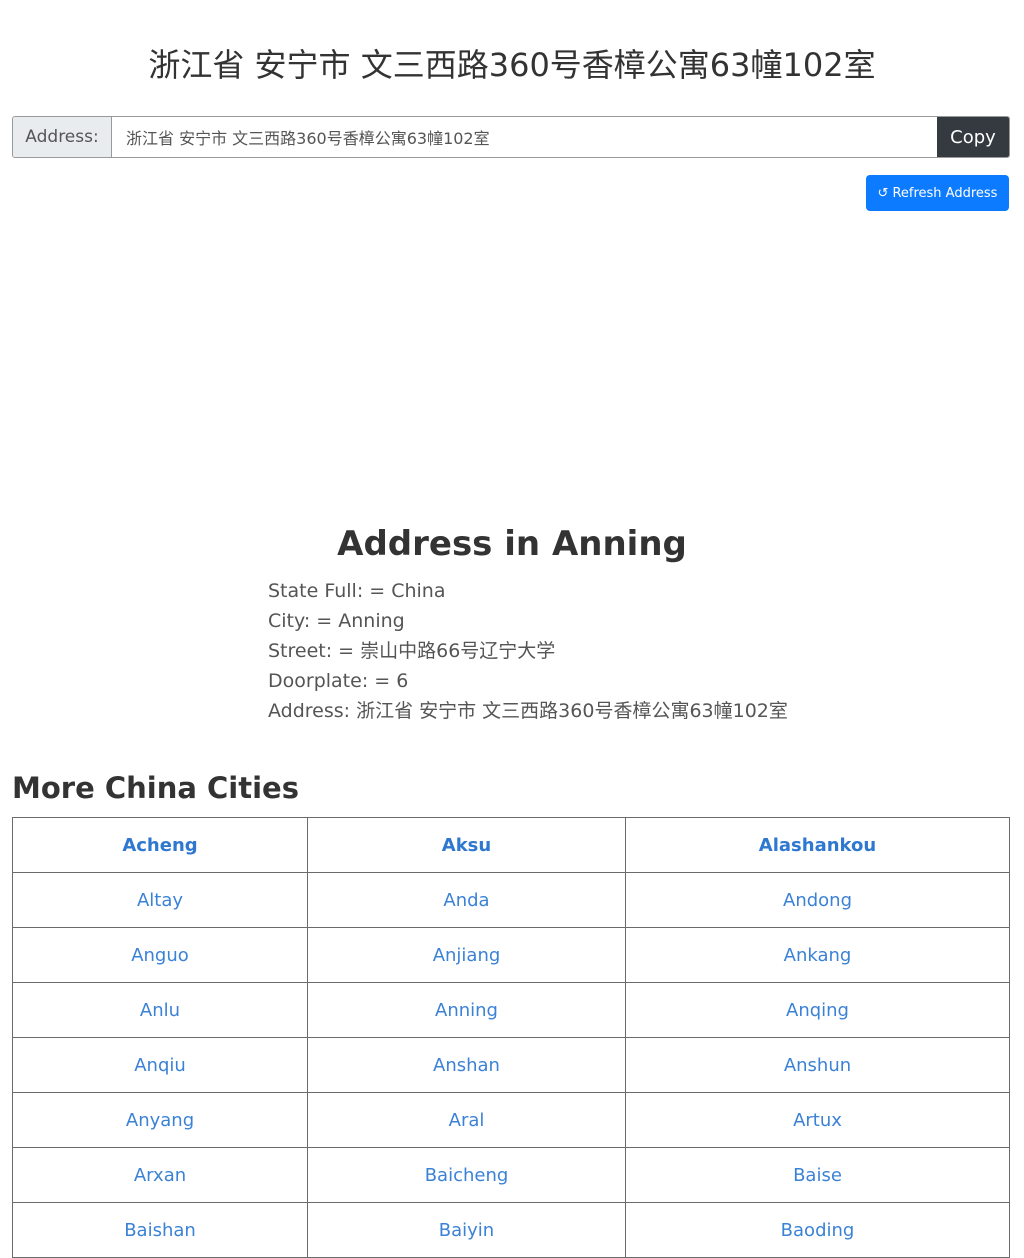 The height and width of the screenshot is (1258, 1024). Describe the element at coordinates (412, 651) in the screenshot. I see `street-line: Street: = 崇山中路66号辽宁大学` at that location.